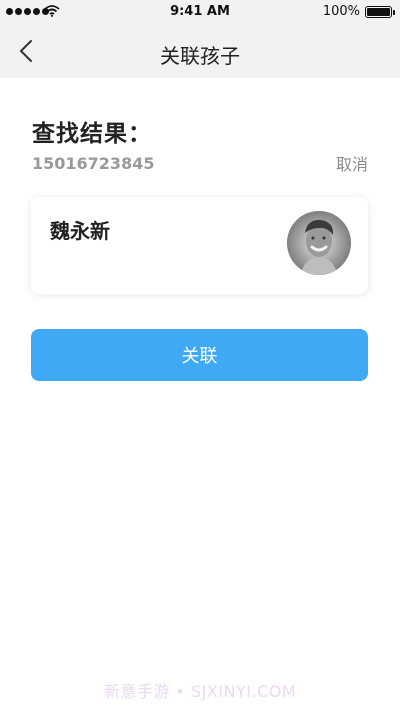 Image resolution: width=400 pixels, height=710 pixels. What do you see at coordinates (380, 12) in the screenshot?
I see `battery-icon` at bounding box center [380, 12].